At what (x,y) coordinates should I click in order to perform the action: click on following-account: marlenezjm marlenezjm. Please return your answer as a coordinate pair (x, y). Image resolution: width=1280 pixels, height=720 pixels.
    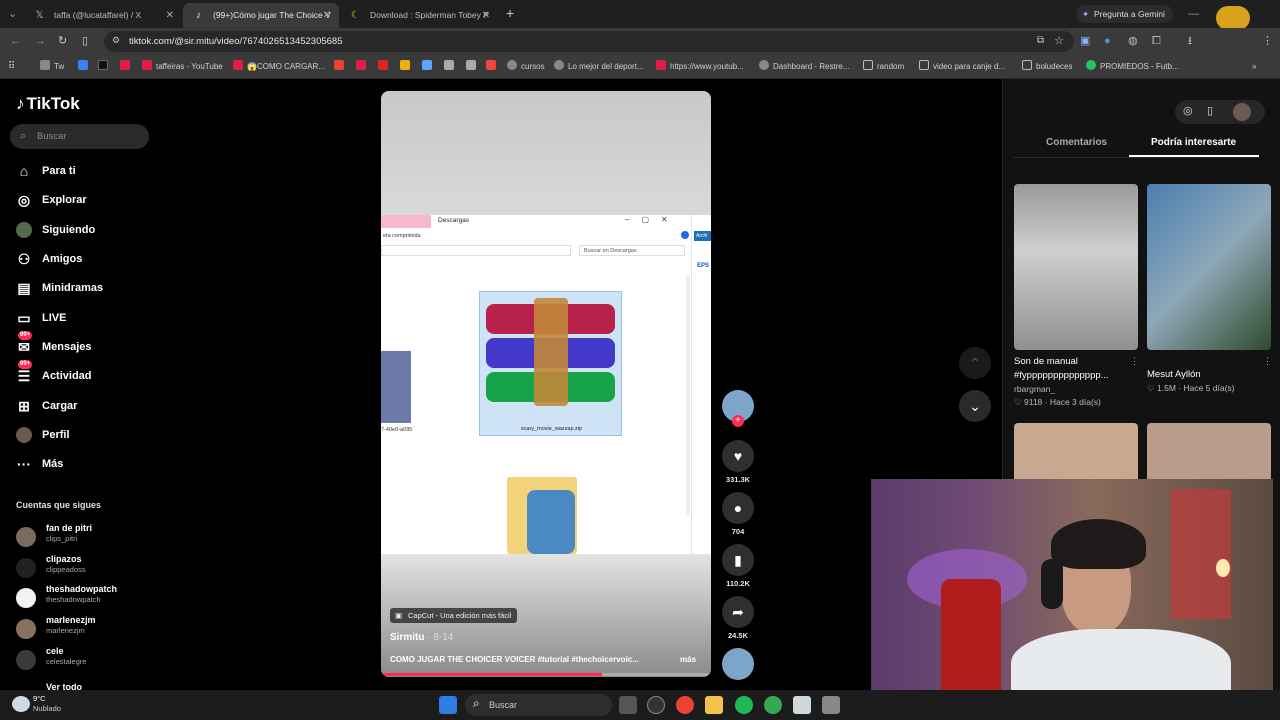
    Looking at the image, I should click on (96, 630).